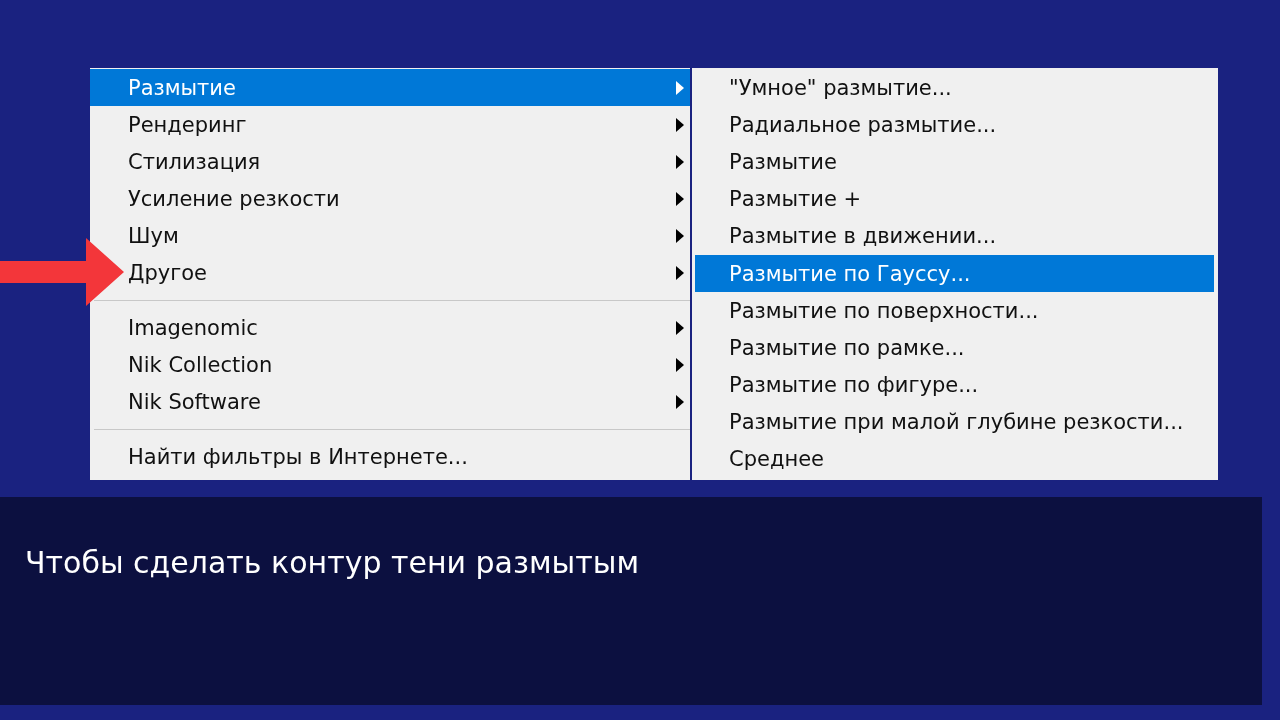 This screenshot has height=720, width=1280. Describe the element at coordinates (408, 235) in the screenshot. I see `menu-item: Шум` at that location.